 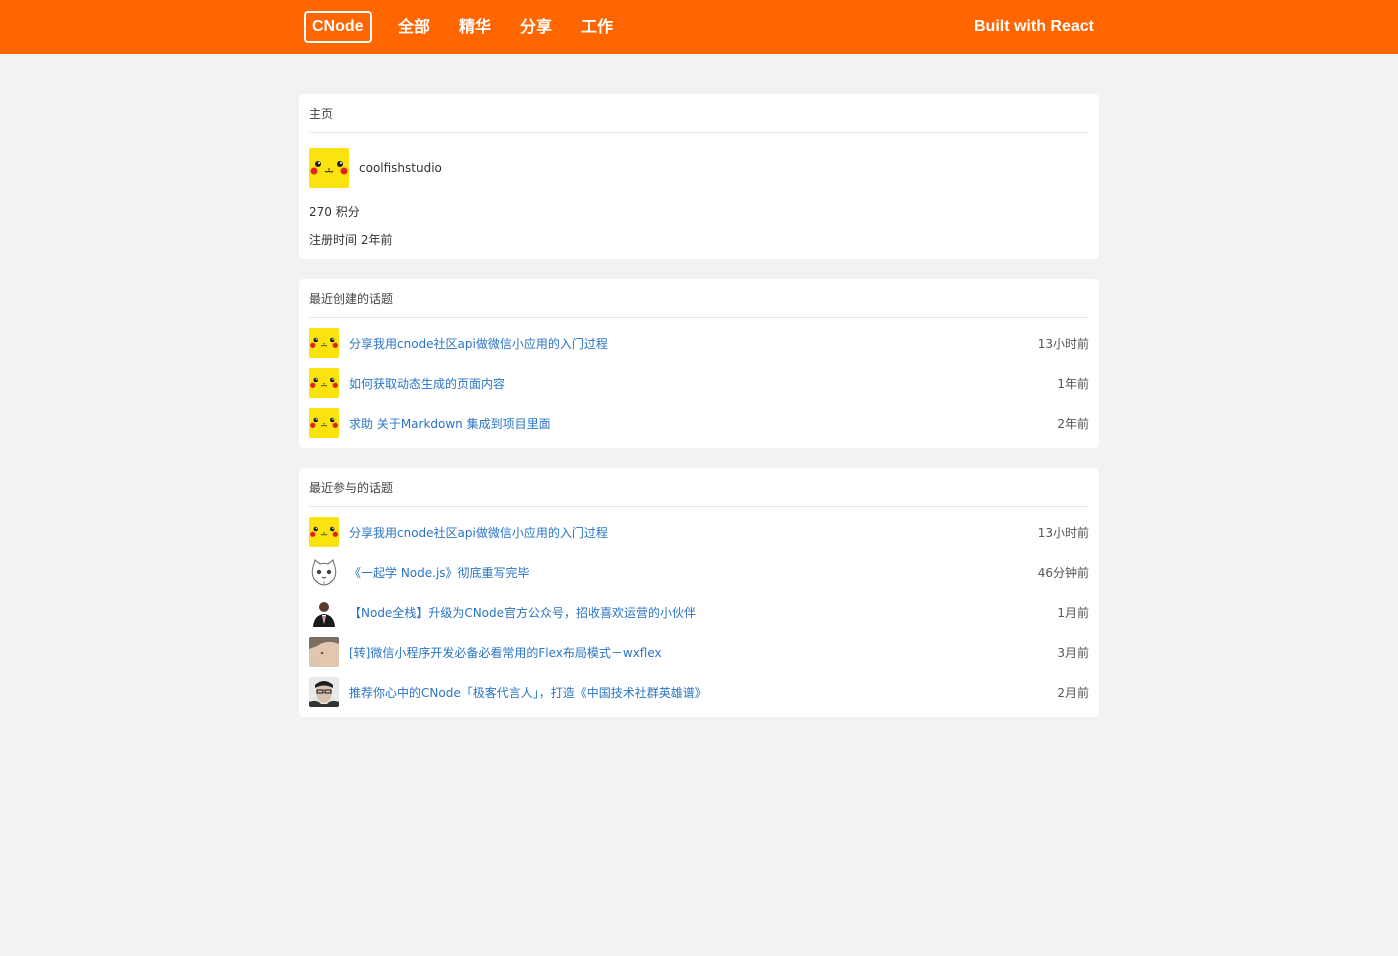 What do you see at coordinates (699, 27) in the screenshot?
I see `top-navbar: CNode 全部 精华 分享 工作 Built with React` at bounding box center [699, 27].